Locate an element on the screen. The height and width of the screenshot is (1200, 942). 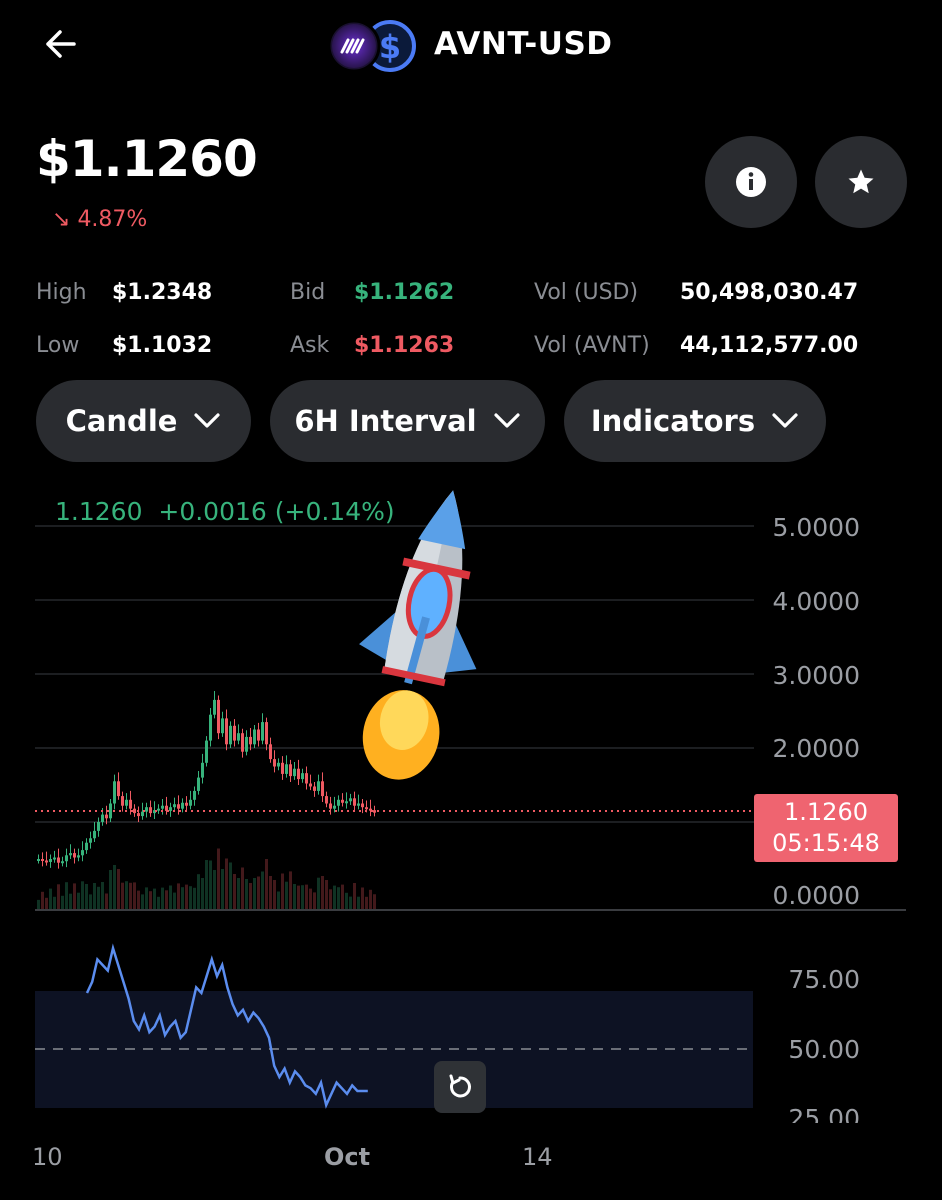
reset-zoom-button is located at coordinates (460, 1087).